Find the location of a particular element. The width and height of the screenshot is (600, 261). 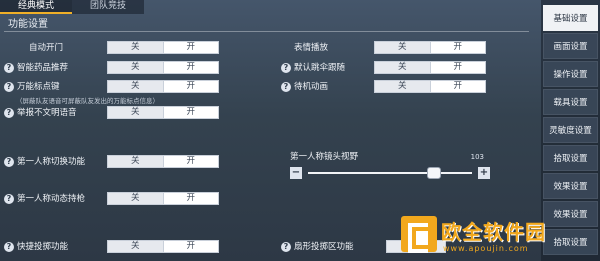

row-fpp-dynamic-hold: ? 第一人称动态持枪 关 开 is located at coordinates (111, 198).